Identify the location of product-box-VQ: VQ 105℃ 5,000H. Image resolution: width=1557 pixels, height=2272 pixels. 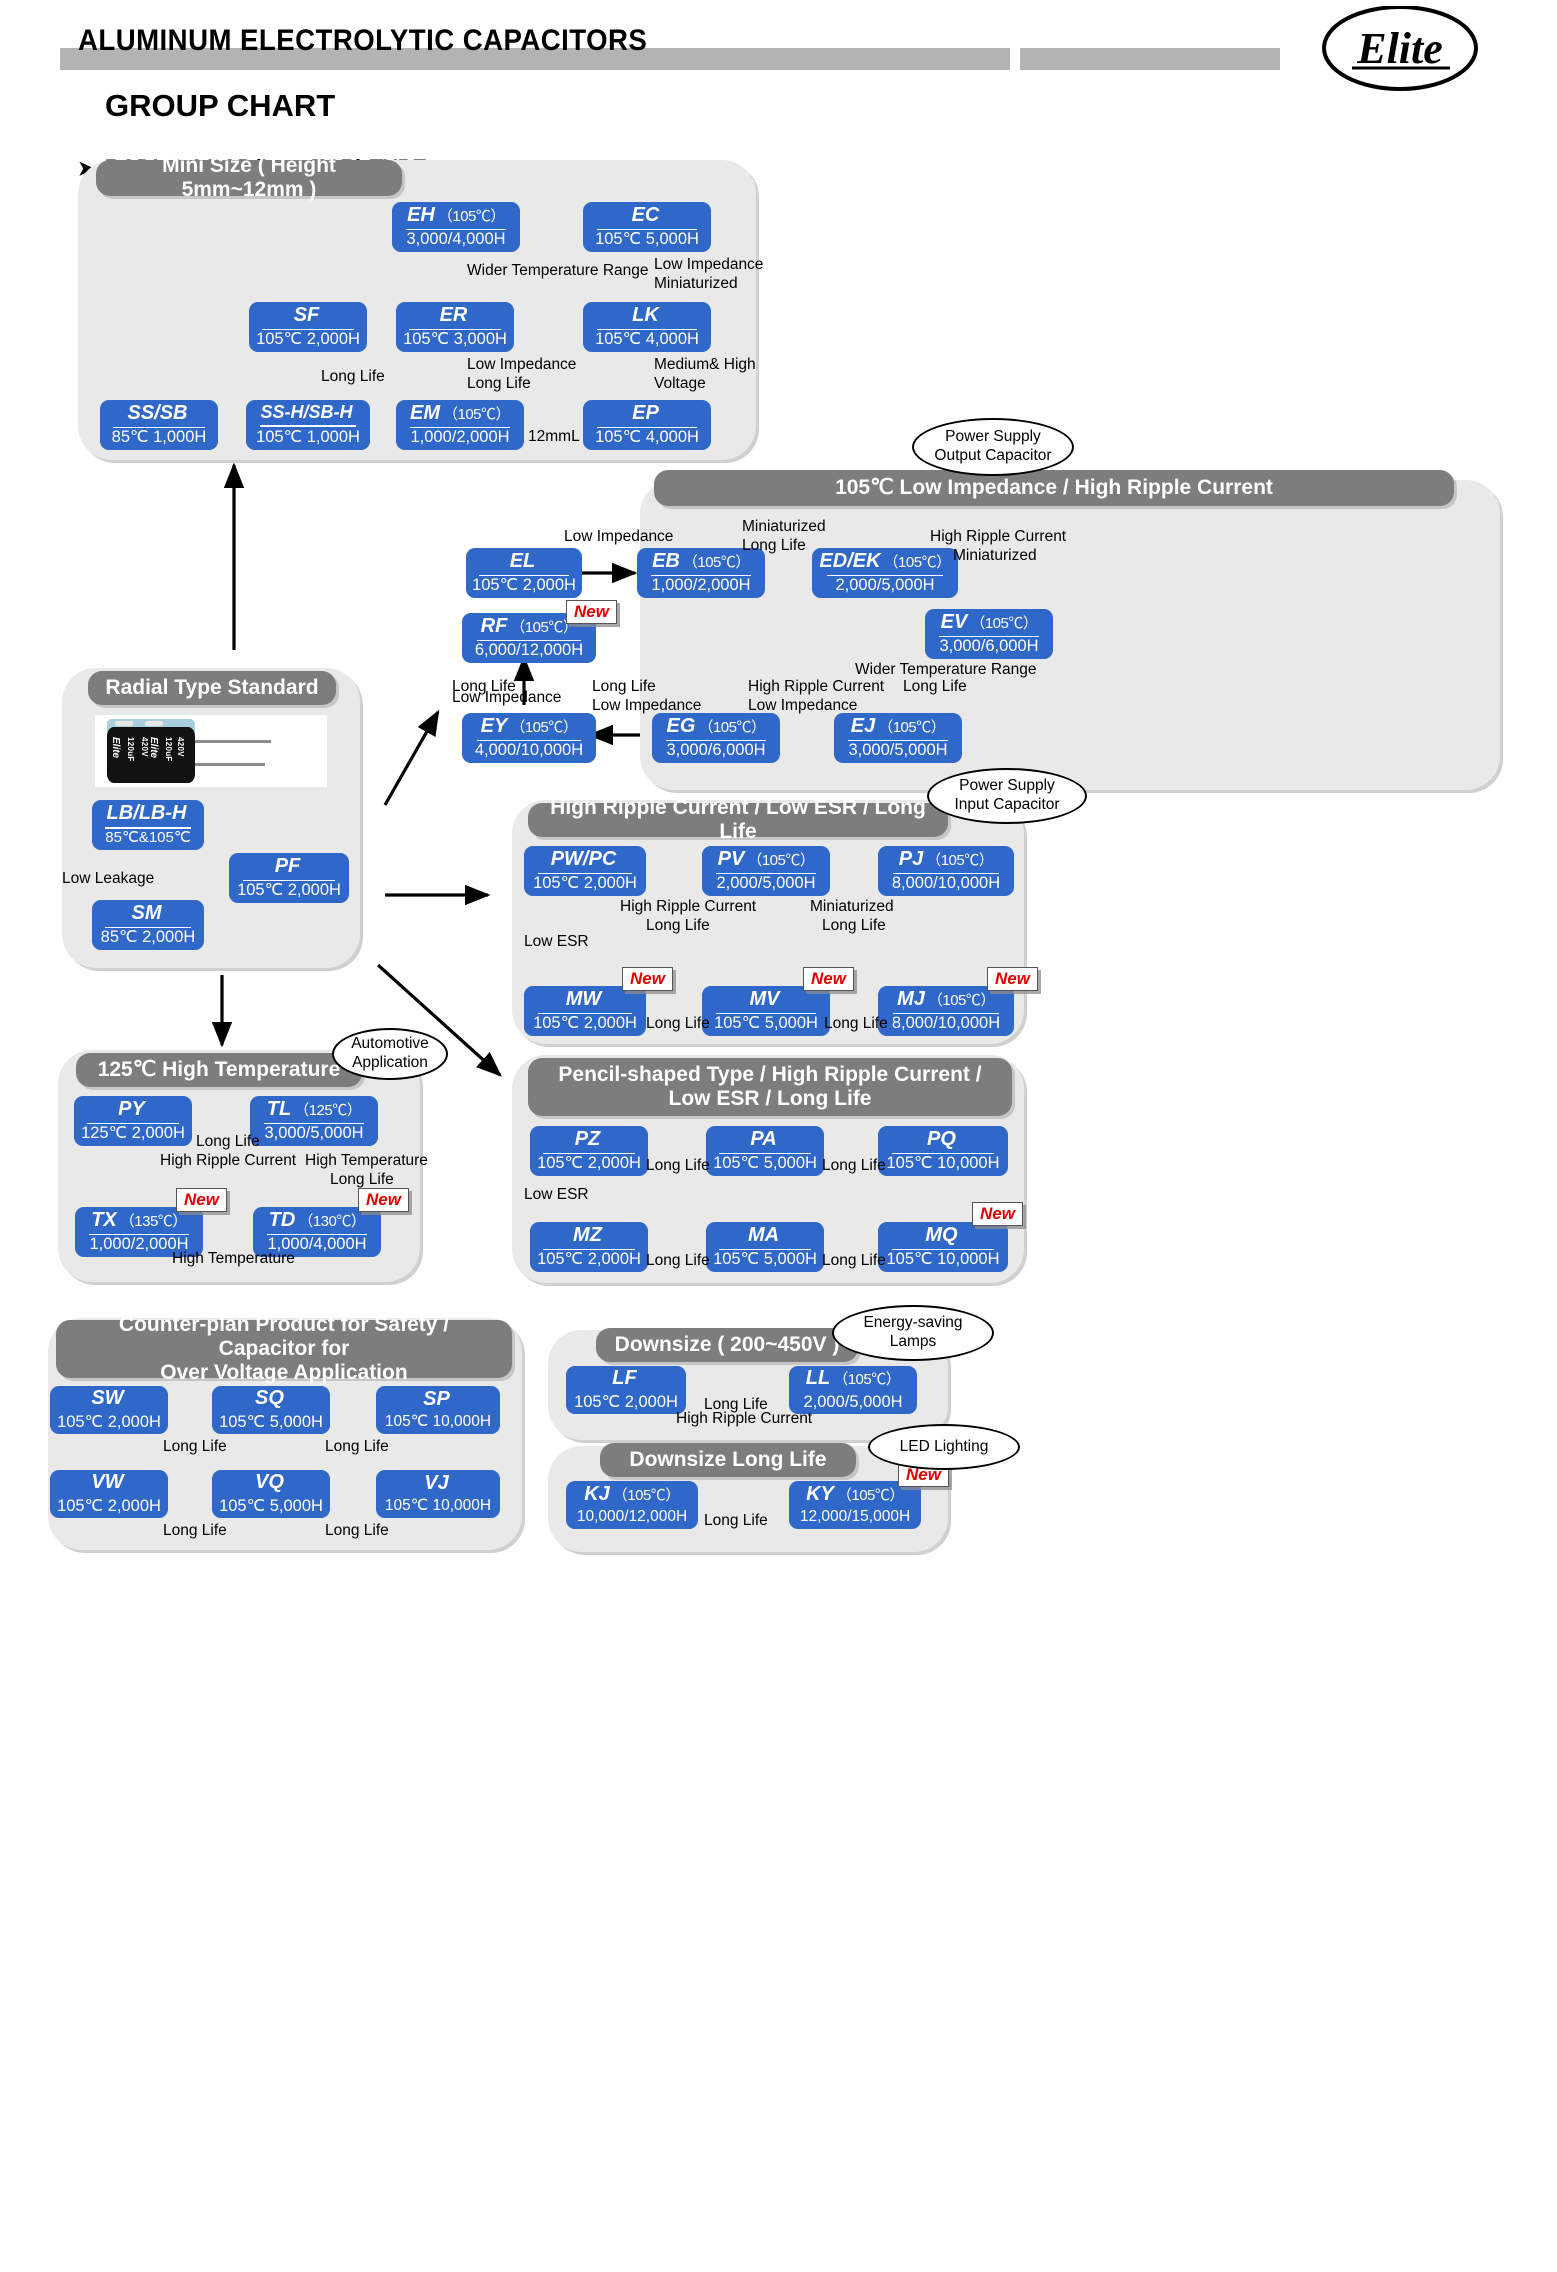
(271, 1494).